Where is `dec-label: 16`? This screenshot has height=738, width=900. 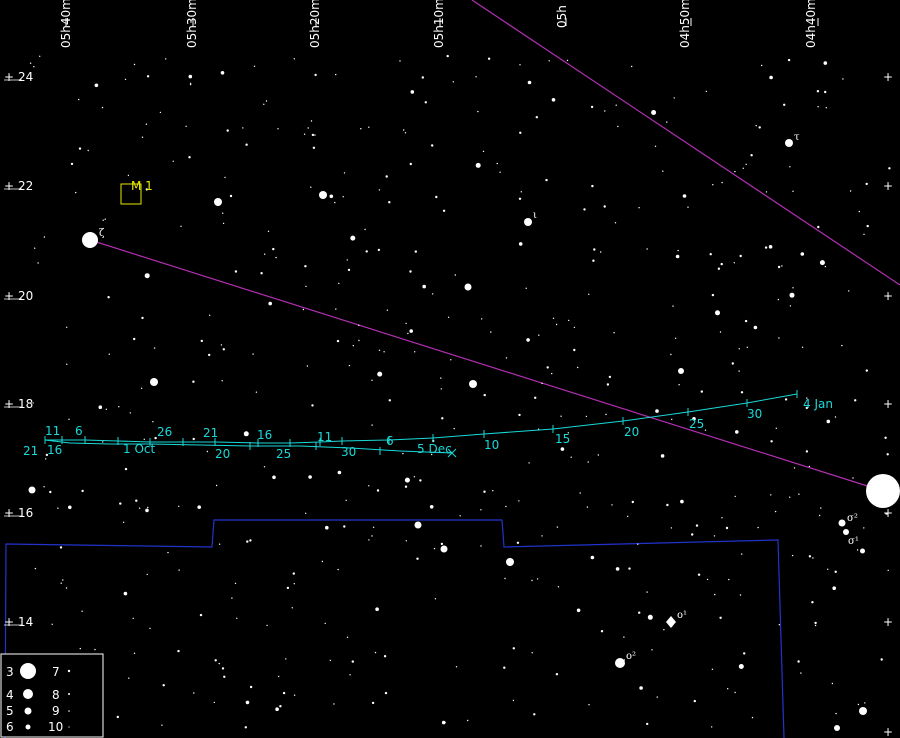 dec-label: 16 is located at coordinates (25, 513).